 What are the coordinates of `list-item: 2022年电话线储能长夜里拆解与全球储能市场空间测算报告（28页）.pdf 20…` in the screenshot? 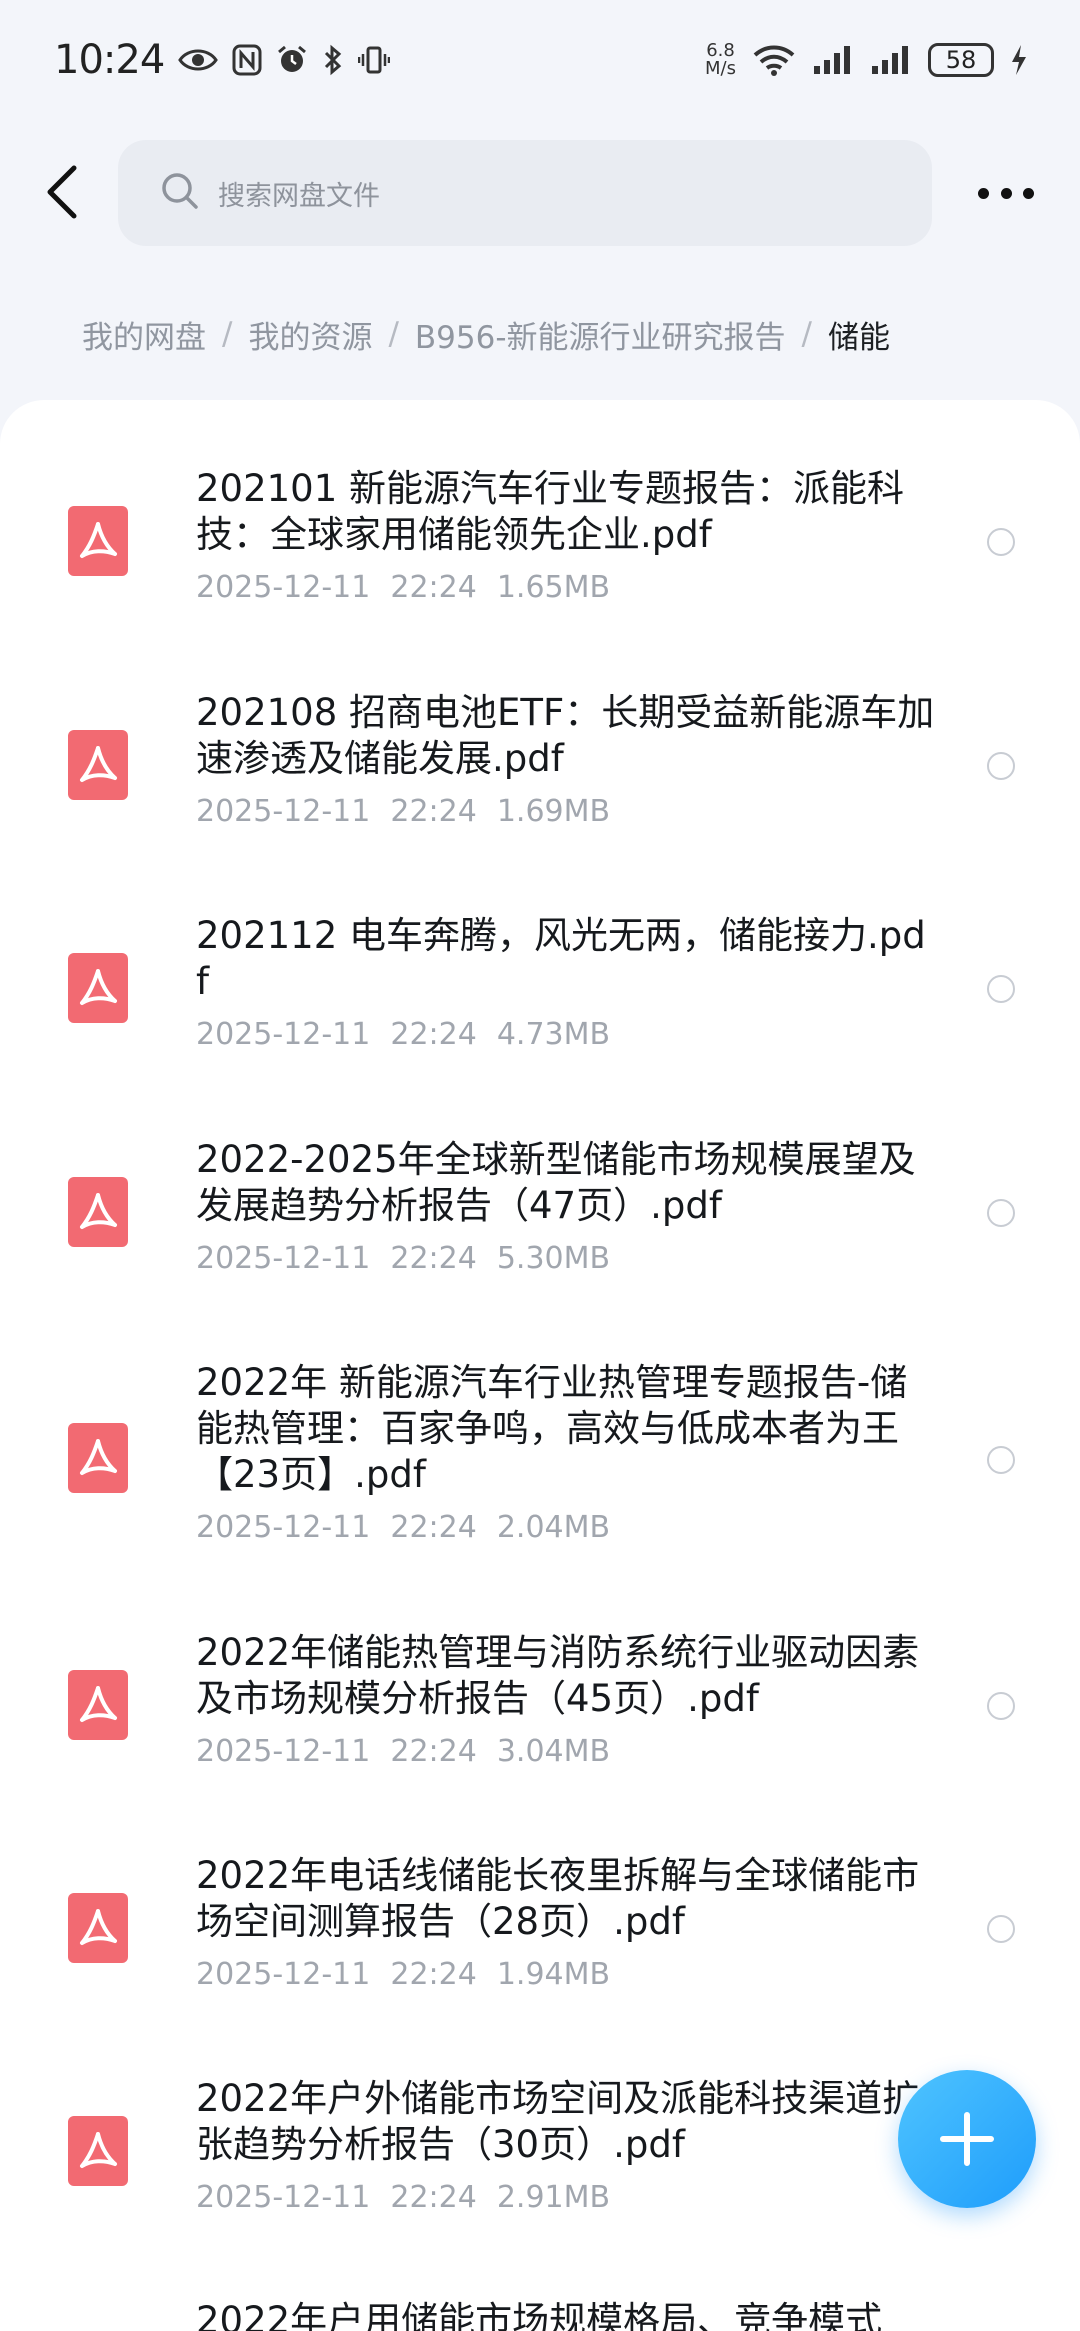 It's located at (540, 1933).